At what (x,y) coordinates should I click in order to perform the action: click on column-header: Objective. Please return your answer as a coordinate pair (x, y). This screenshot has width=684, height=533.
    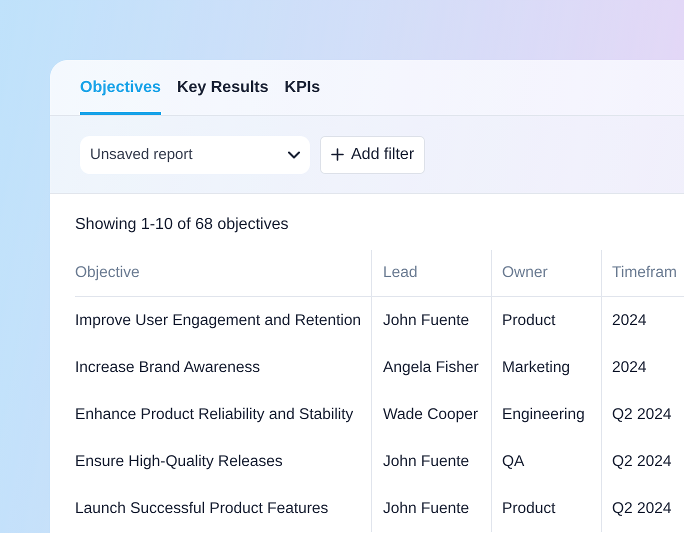
    Looking at the image, I should click on (223, 273).